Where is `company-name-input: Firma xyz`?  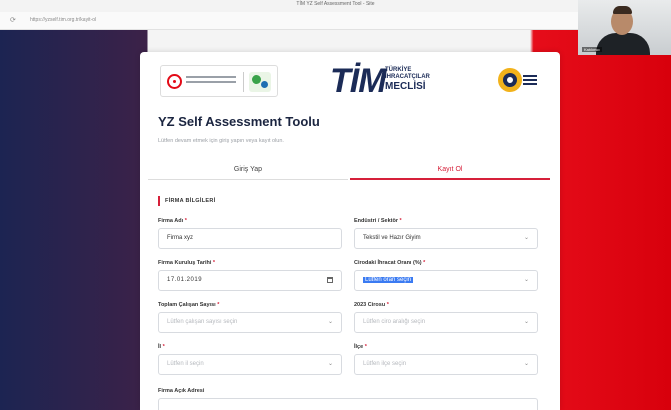
company-name-input: Firma xyz is located at coordinates (250, 238).